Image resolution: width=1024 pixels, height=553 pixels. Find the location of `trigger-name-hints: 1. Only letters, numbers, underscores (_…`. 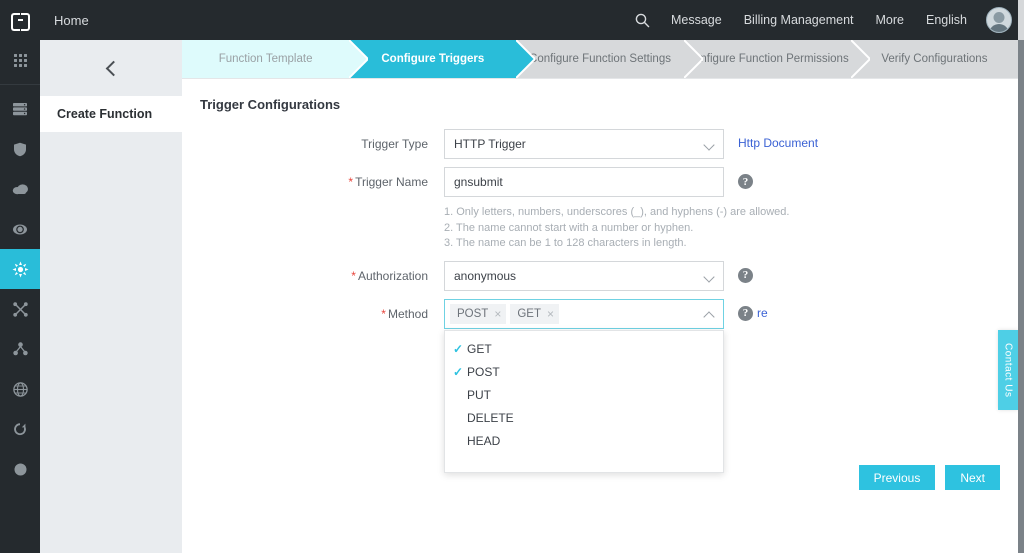

trigger-name-hints: 1. Only letters, numbers, underscores (_… is located at coordinates (654, 228).